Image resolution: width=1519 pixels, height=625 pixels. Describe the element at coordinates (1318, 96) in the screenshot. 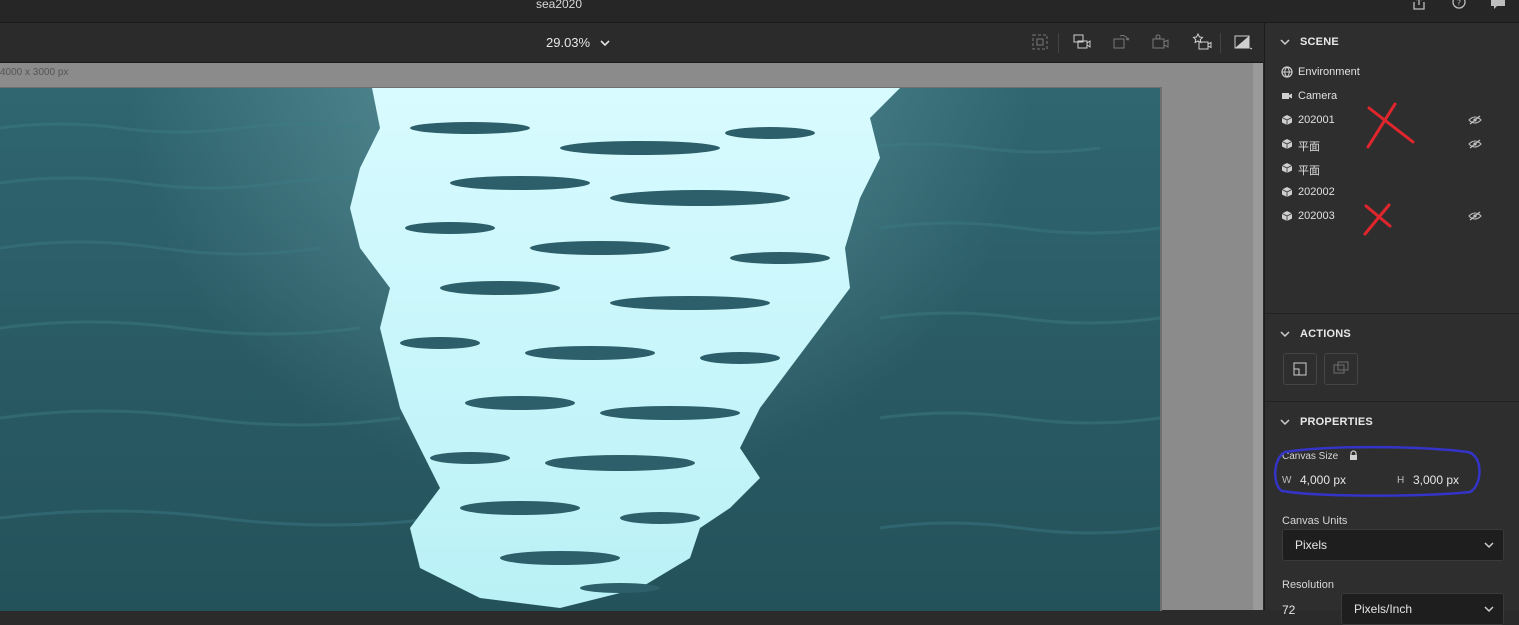

I see `scene-item-label: Camera` at that location.